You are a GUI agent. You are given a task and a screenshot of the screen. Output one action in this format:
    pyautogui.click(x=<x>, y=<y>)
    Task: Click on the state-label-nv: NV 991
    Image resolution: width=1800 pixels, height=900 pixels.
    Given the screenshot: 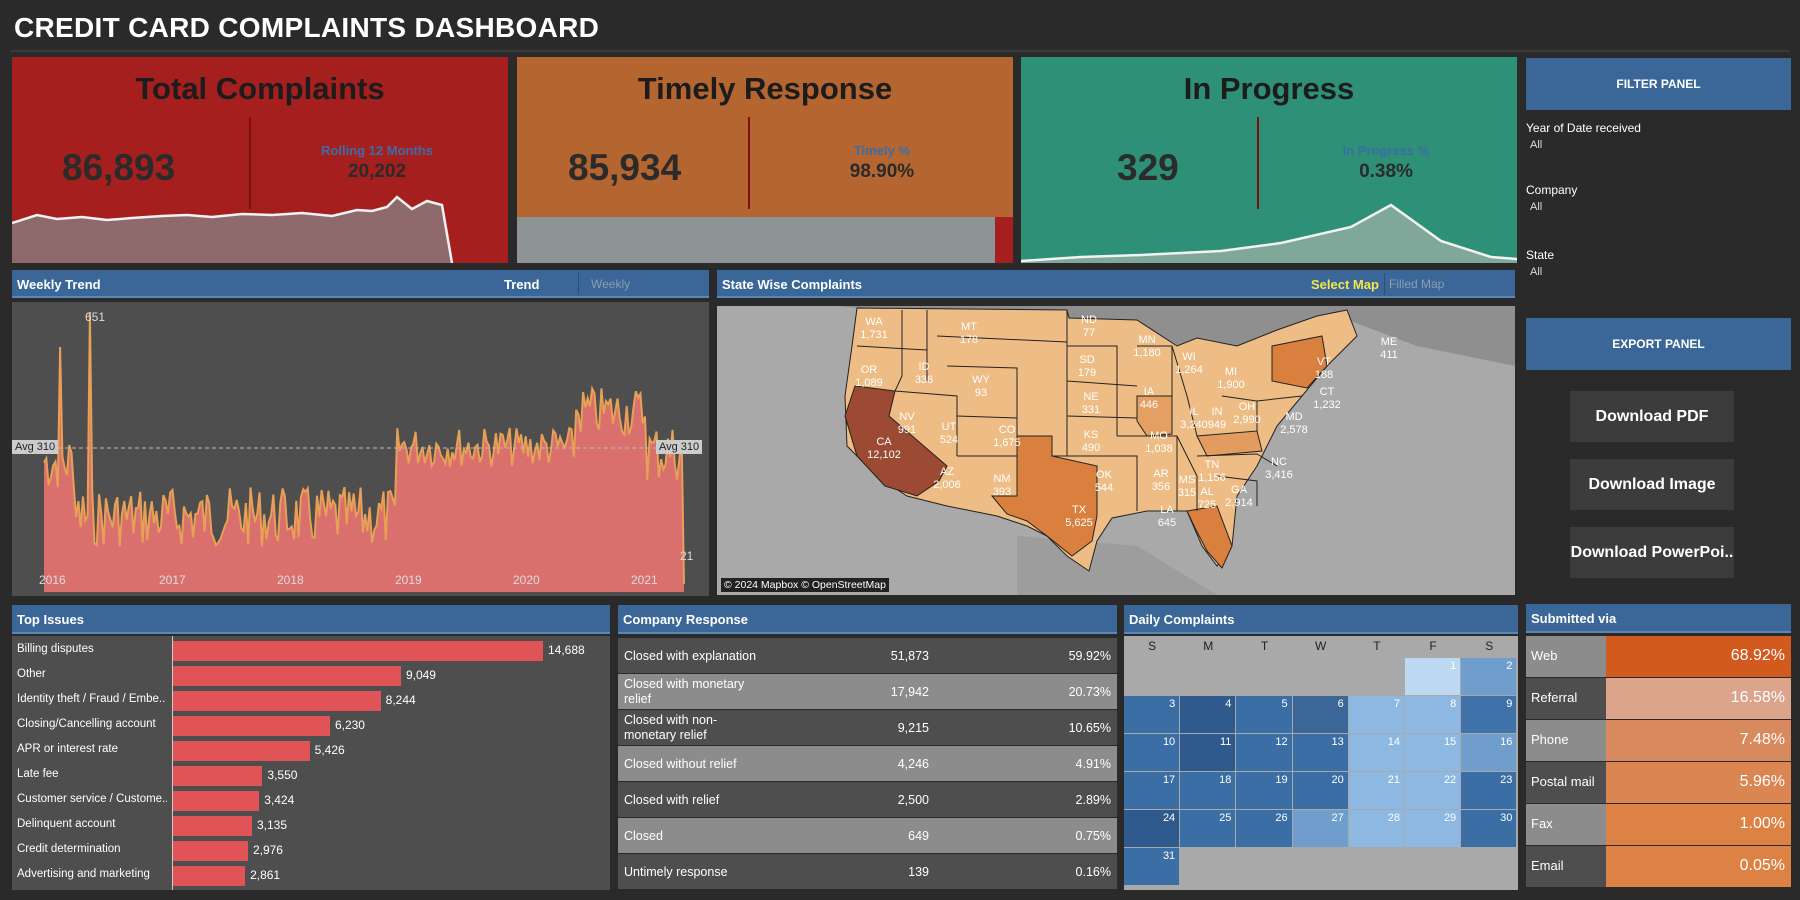 What is the action you would take?
    pyautogui.click(x=907, y=424)
    